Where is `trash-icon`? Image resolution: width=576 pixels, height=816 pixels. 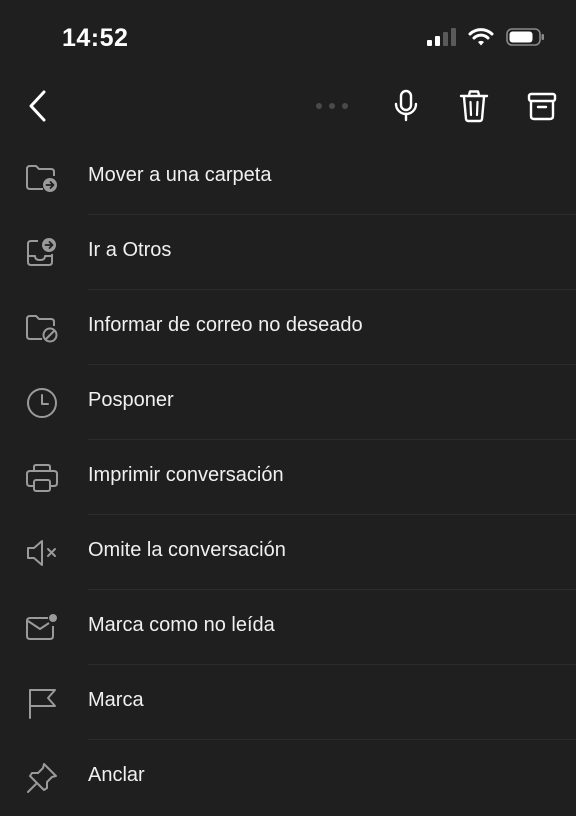 trash-icon is located at coordinates (474, 106).